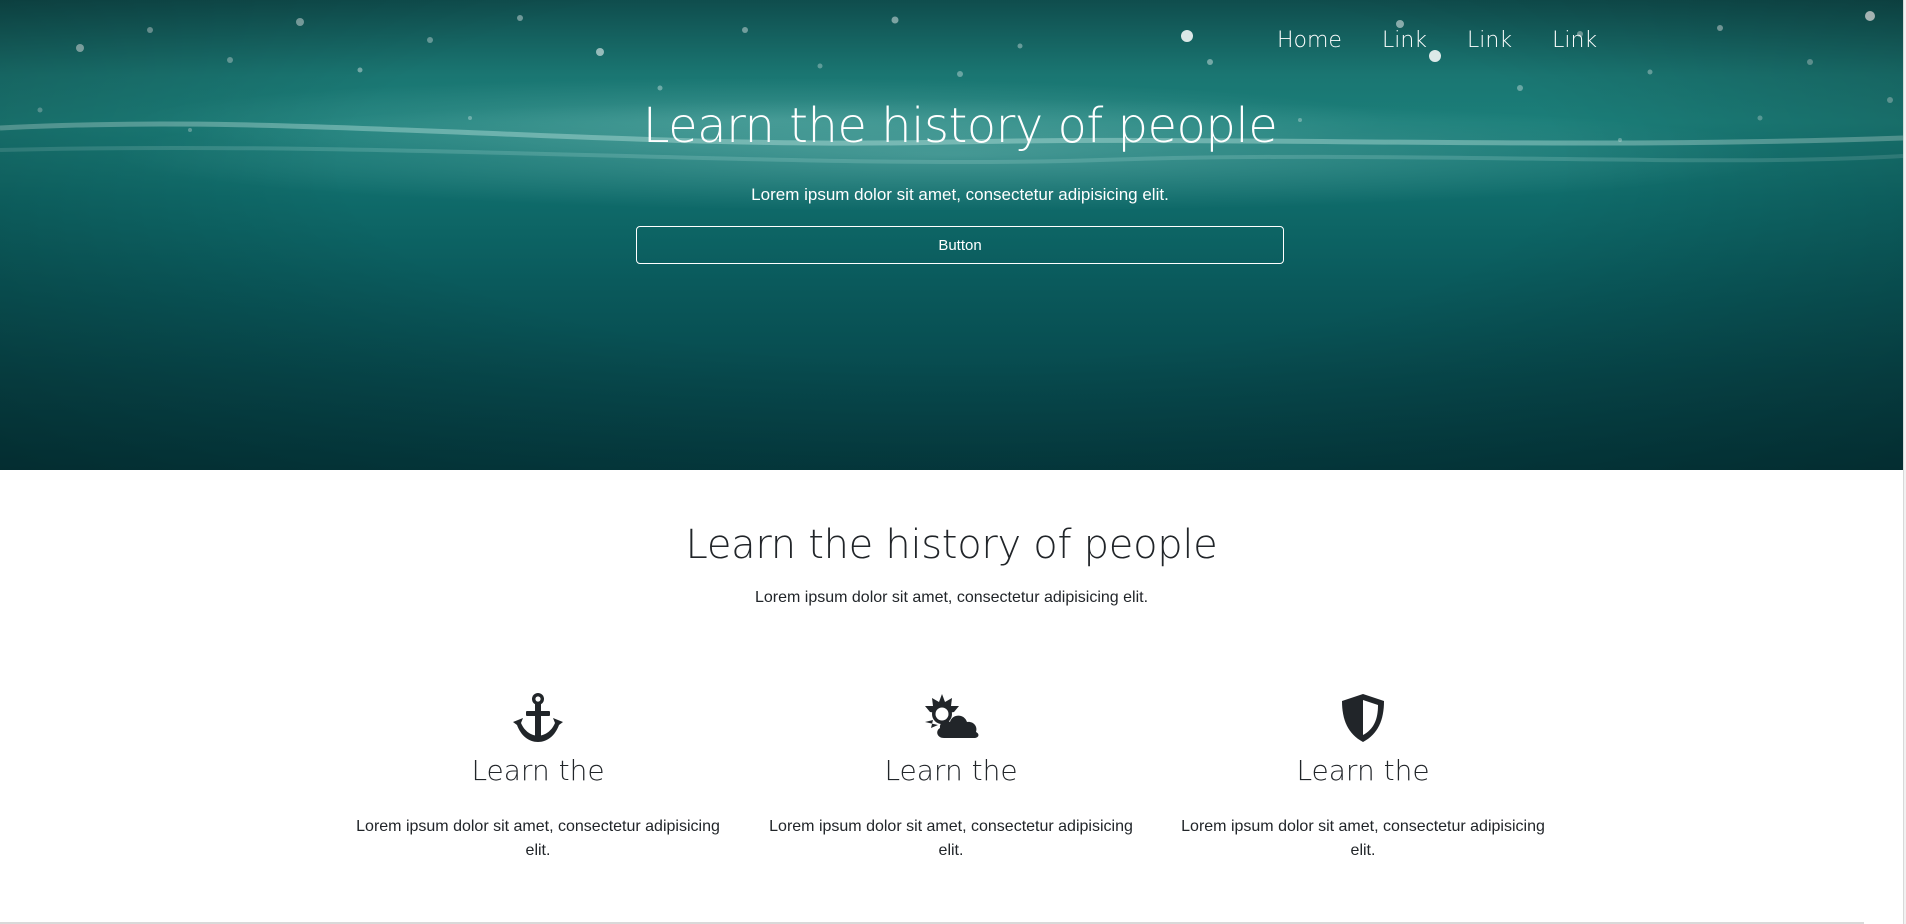 The width and height of the screenshot is (1906, 924). I want to click on anchor-icon, so click(538, 717).